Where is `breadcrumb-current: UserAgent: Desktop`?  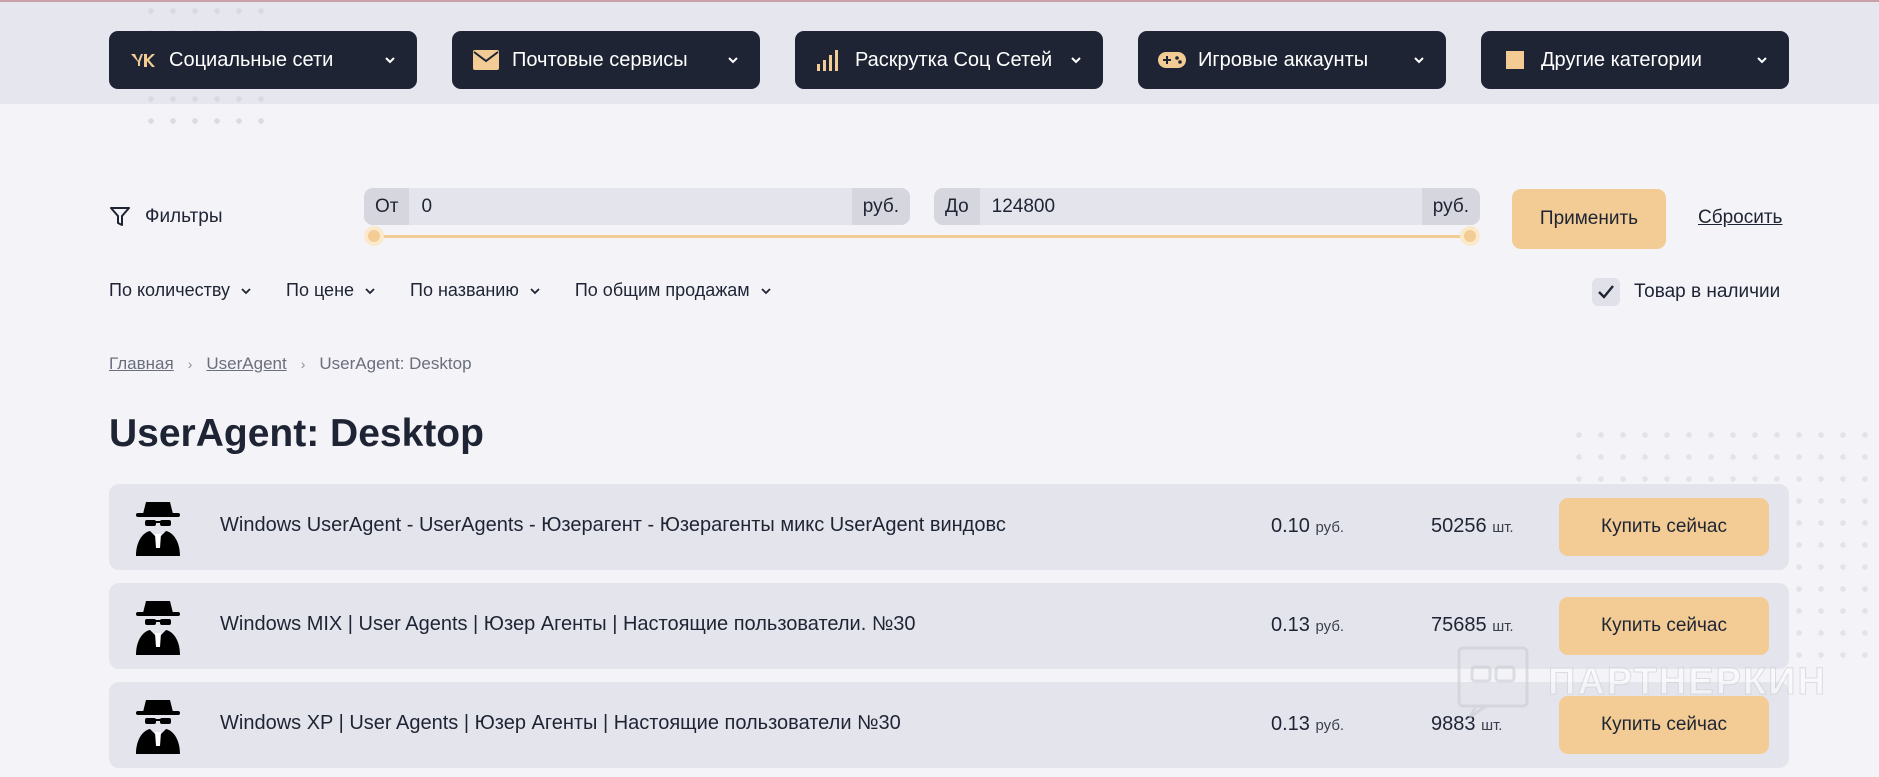
breadcrumb-current: UserAgent: Desktop is located at coordinates (395, 363).